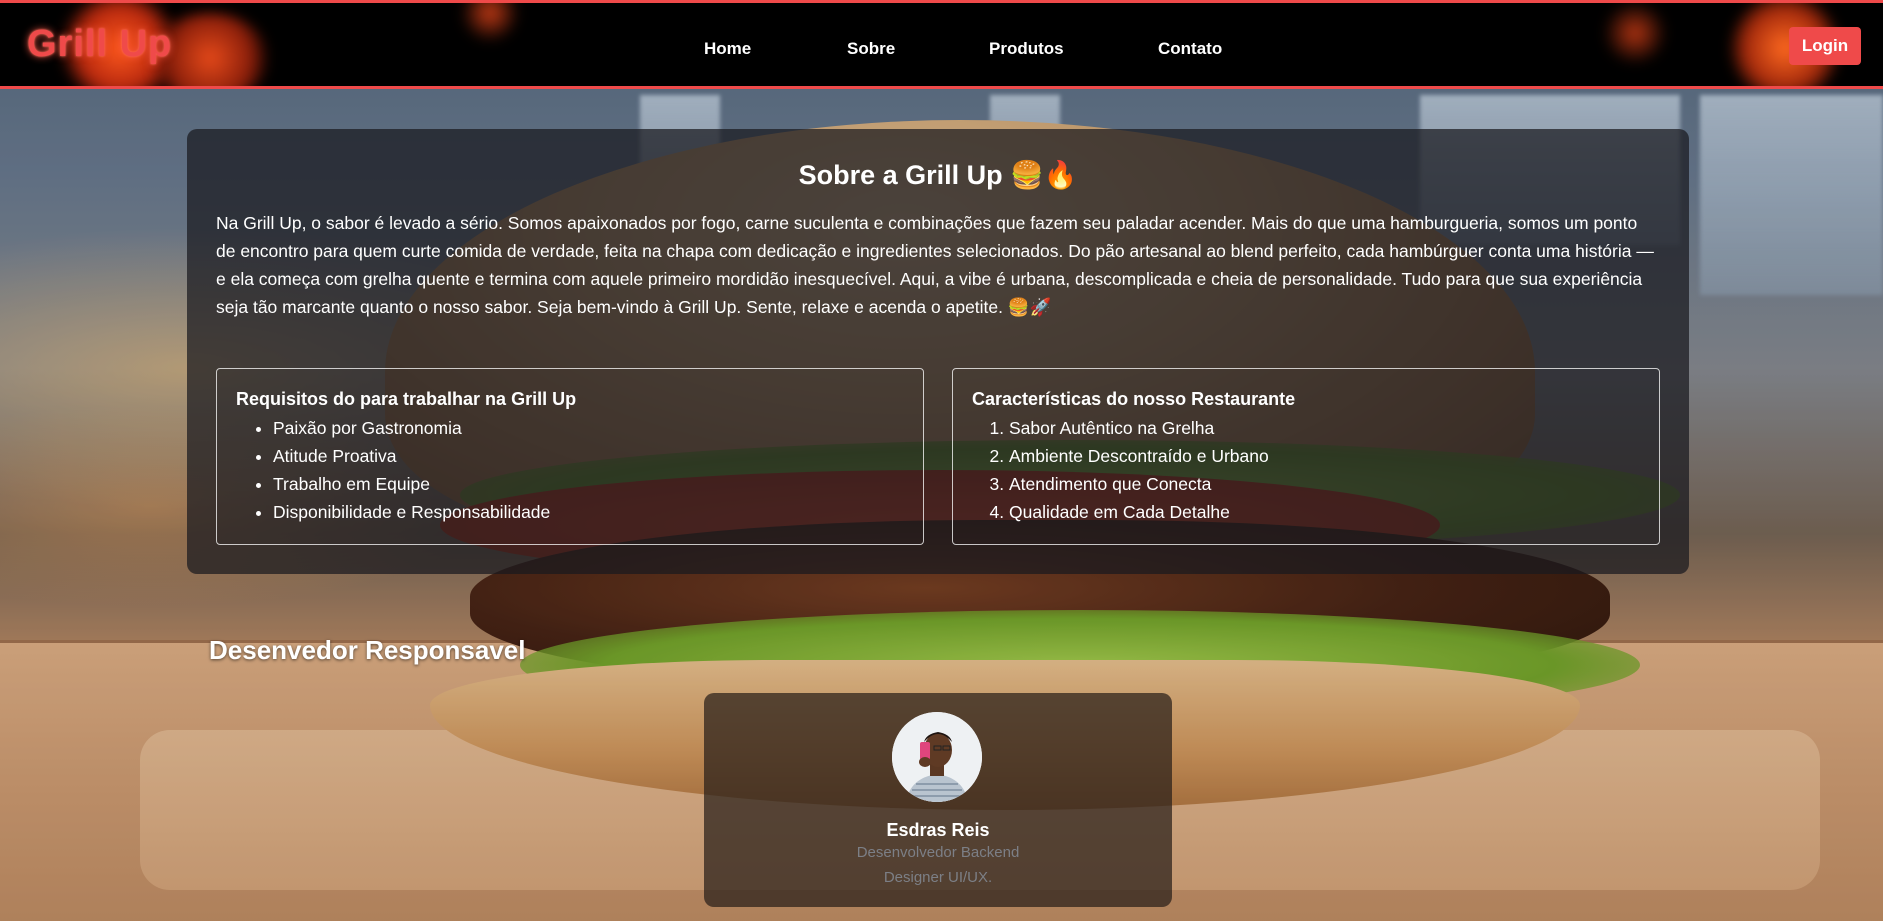  What do you see at coordinates (1134, 399) in the screenshot?
I see `features-title: Características do nosso Restaurante` at bounding box center [1134, 399].